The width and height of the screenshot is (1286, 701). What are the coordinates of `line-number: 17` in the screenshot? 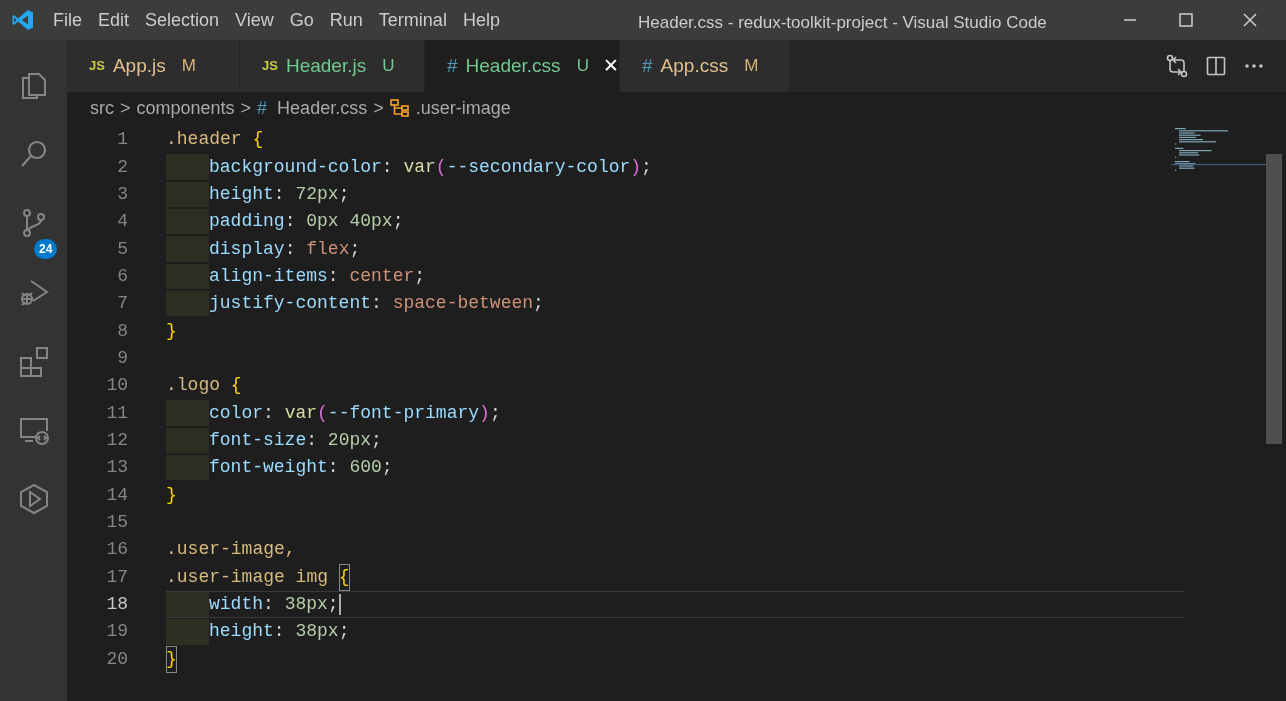 It's located at (116, 577).